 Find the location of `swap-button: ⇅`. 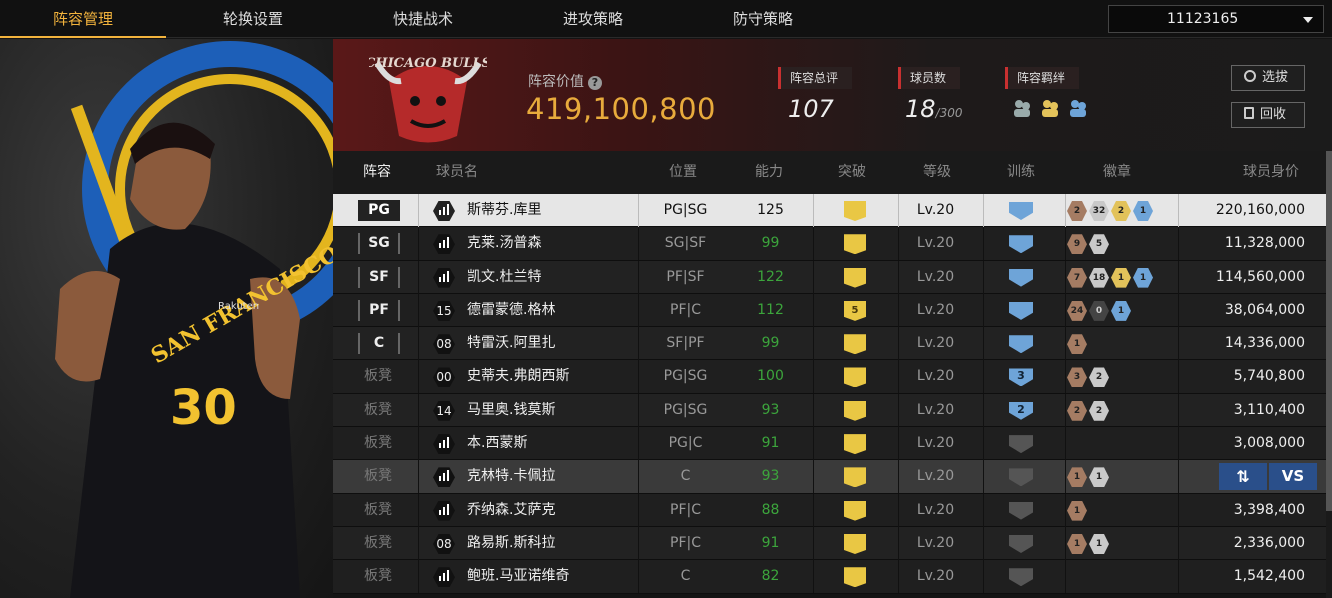

swap-button: ⇅ is located at coordinates (1243, 477).